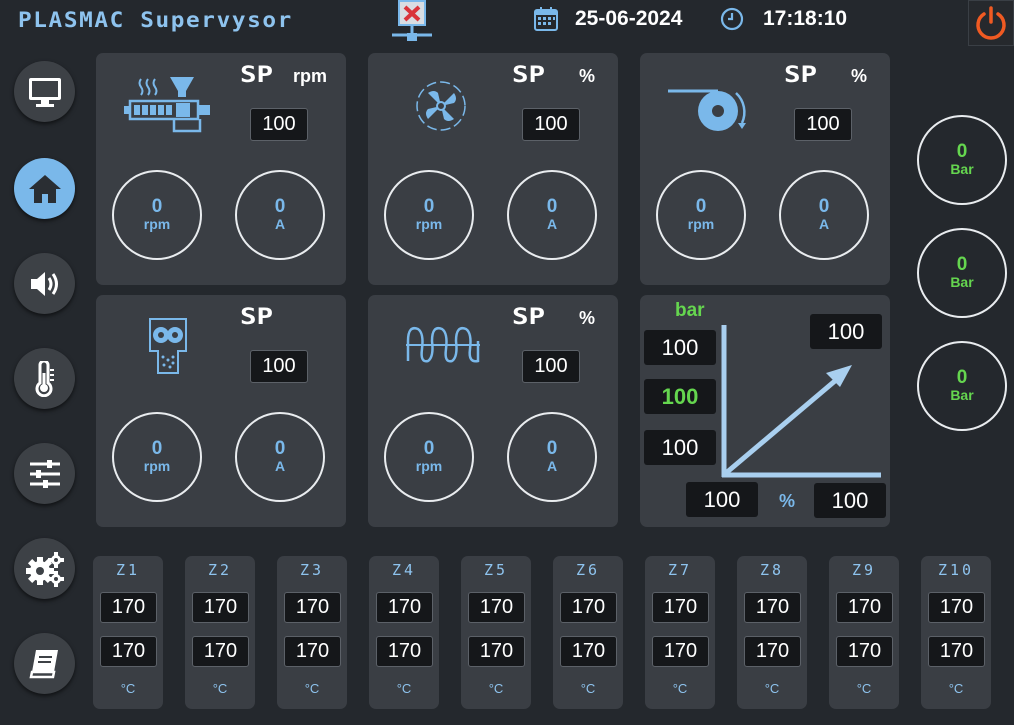 Image resolution: width=1014 pixels, height=725 pixels. I want to click on zone-6-panel: Z6 170 170 °C, so click(588, 632).